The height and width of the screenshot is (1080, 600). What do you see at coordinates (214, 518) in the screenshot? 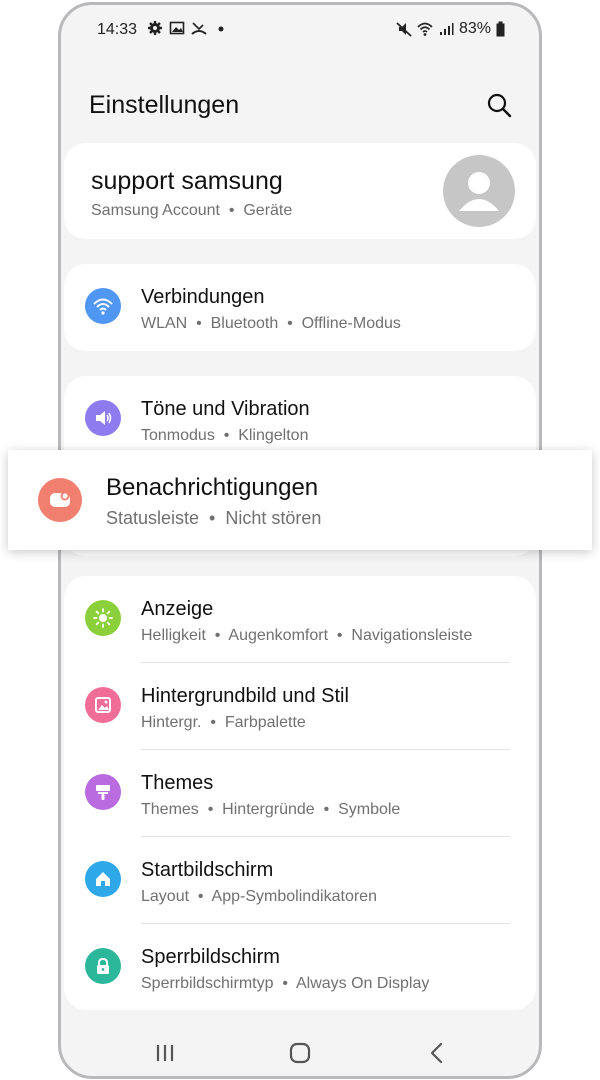
I see `item-subtitle: Statusleiste • Nicht stören` at bounding box center [214, 518].